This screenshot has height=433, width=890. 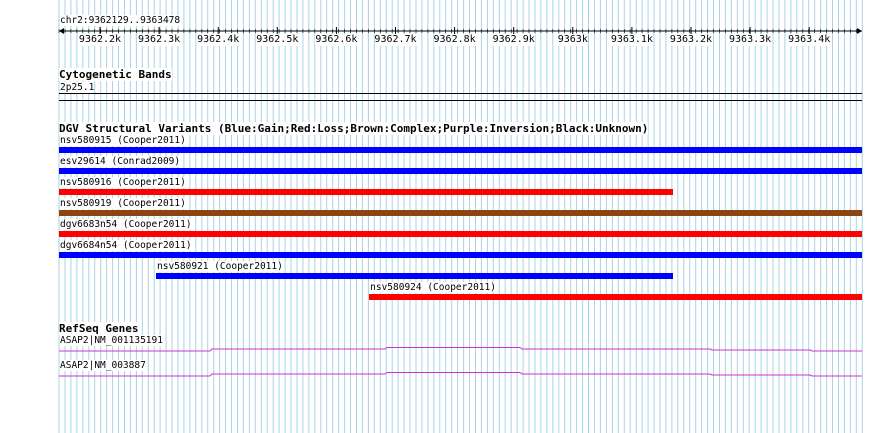 I want to click on variant-label: nsv580915 (Cooper2011), so click(x=123, y=140).